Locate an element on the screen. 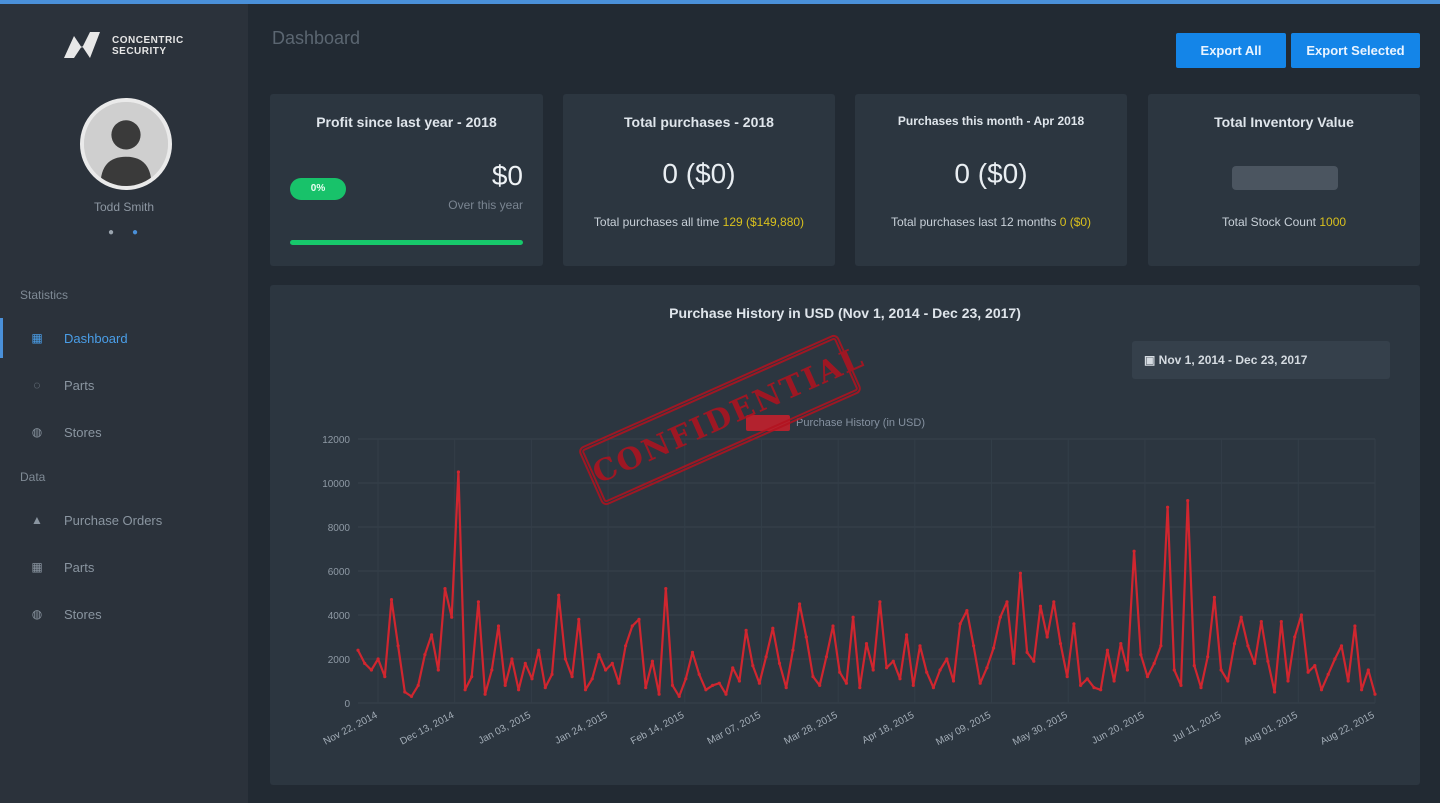 This screenshot has width=1440, height=803. sidebar-item-dashboard: ▦ Dashboard is located at coordinates (124, 338).